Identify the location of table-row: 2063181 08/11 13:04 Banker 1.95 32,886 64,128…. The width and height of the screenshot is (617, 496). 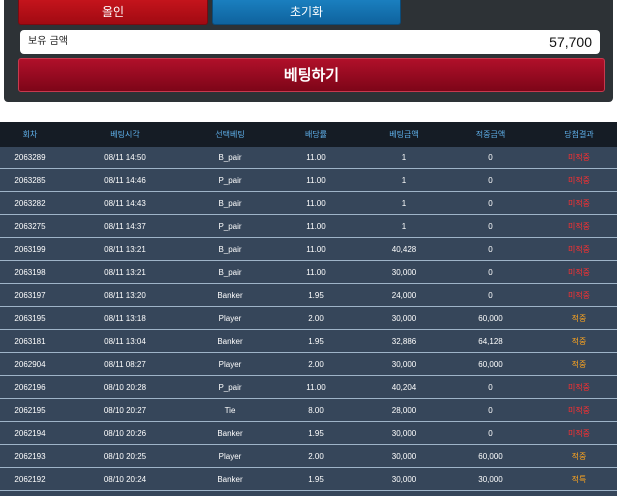
(308, 342).